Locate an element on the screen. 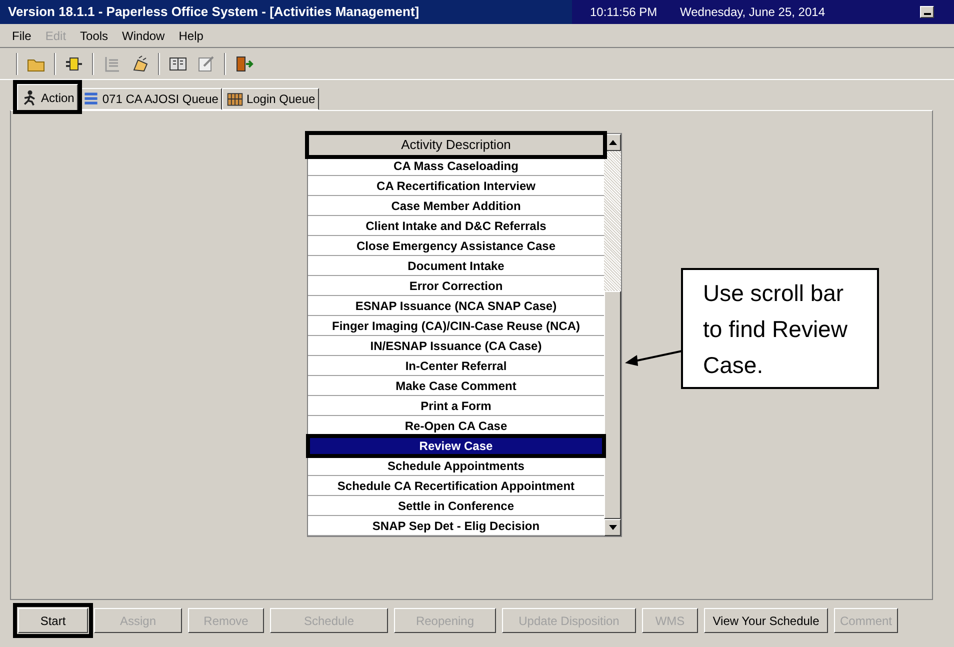  tab: Login Queue is located at coordinates (271, 99).